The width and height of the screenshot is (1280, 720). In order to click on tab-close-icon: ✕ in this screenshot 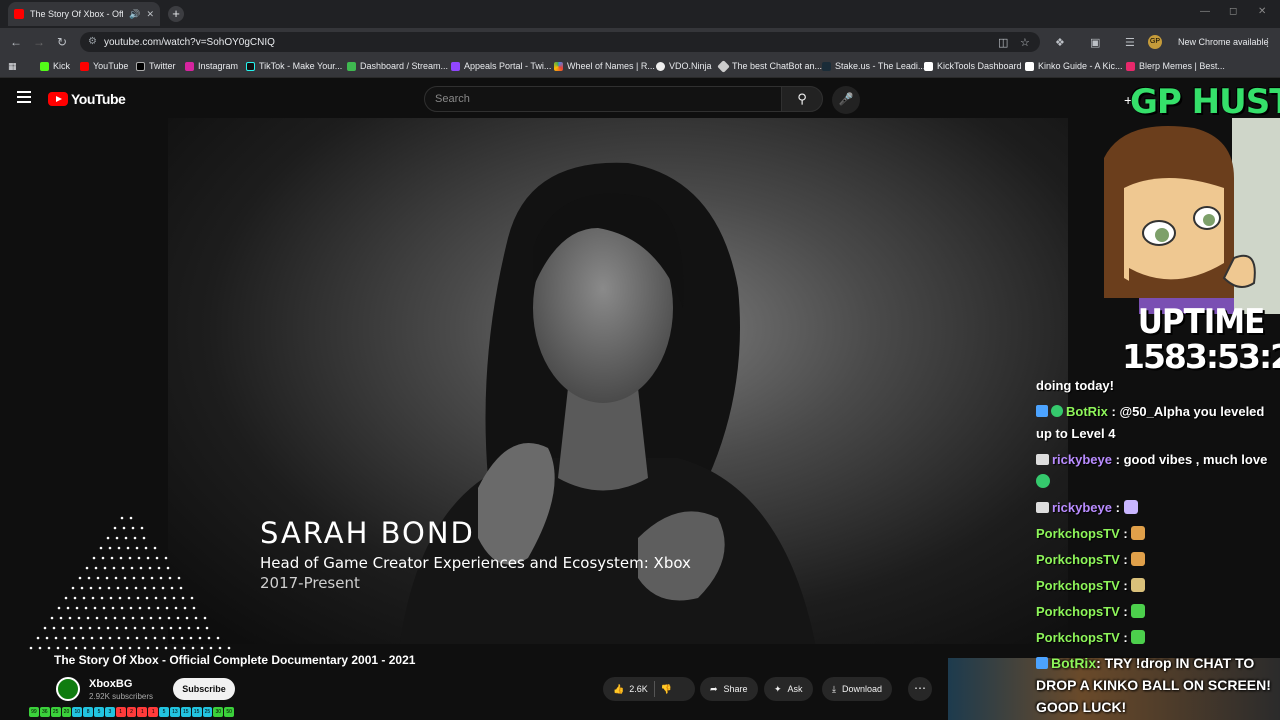, I will do `click(150, 14)`.